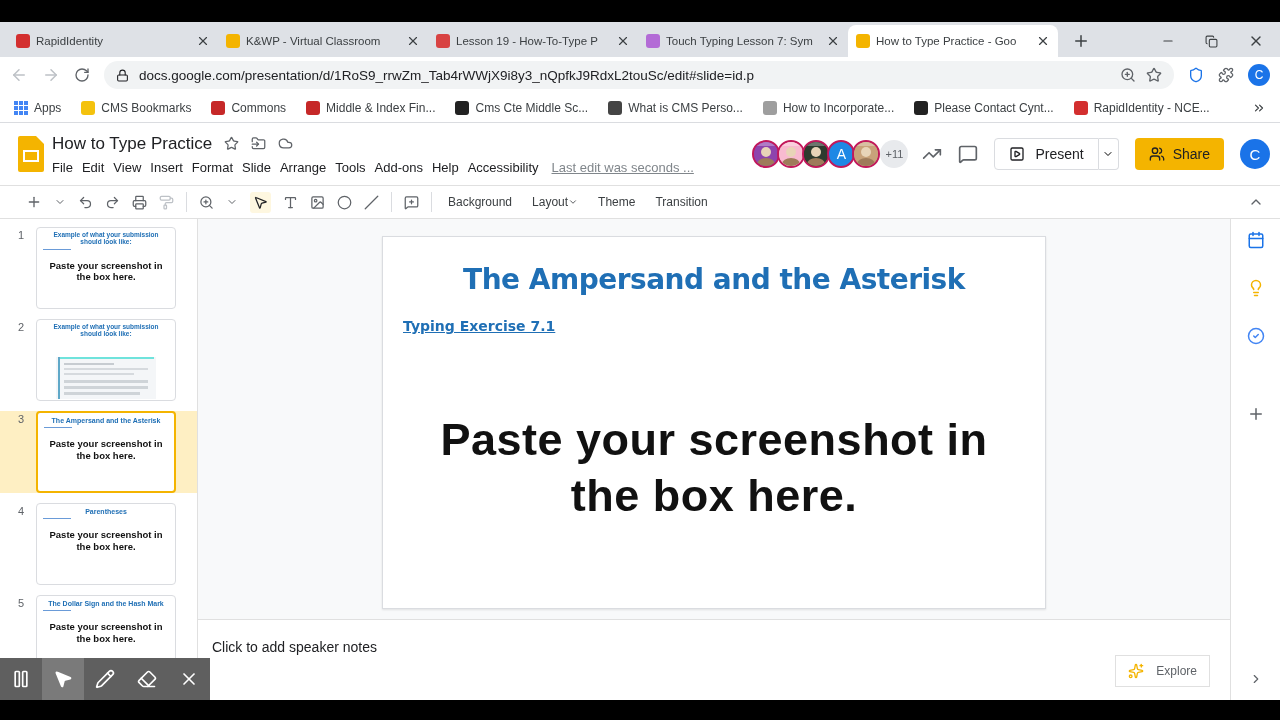 This screenshot has width=1280, height=720. What do you see at coordinates (212, 167) in the screenshot?
I see `menu-item: Format` at bounding box center [212, 167].